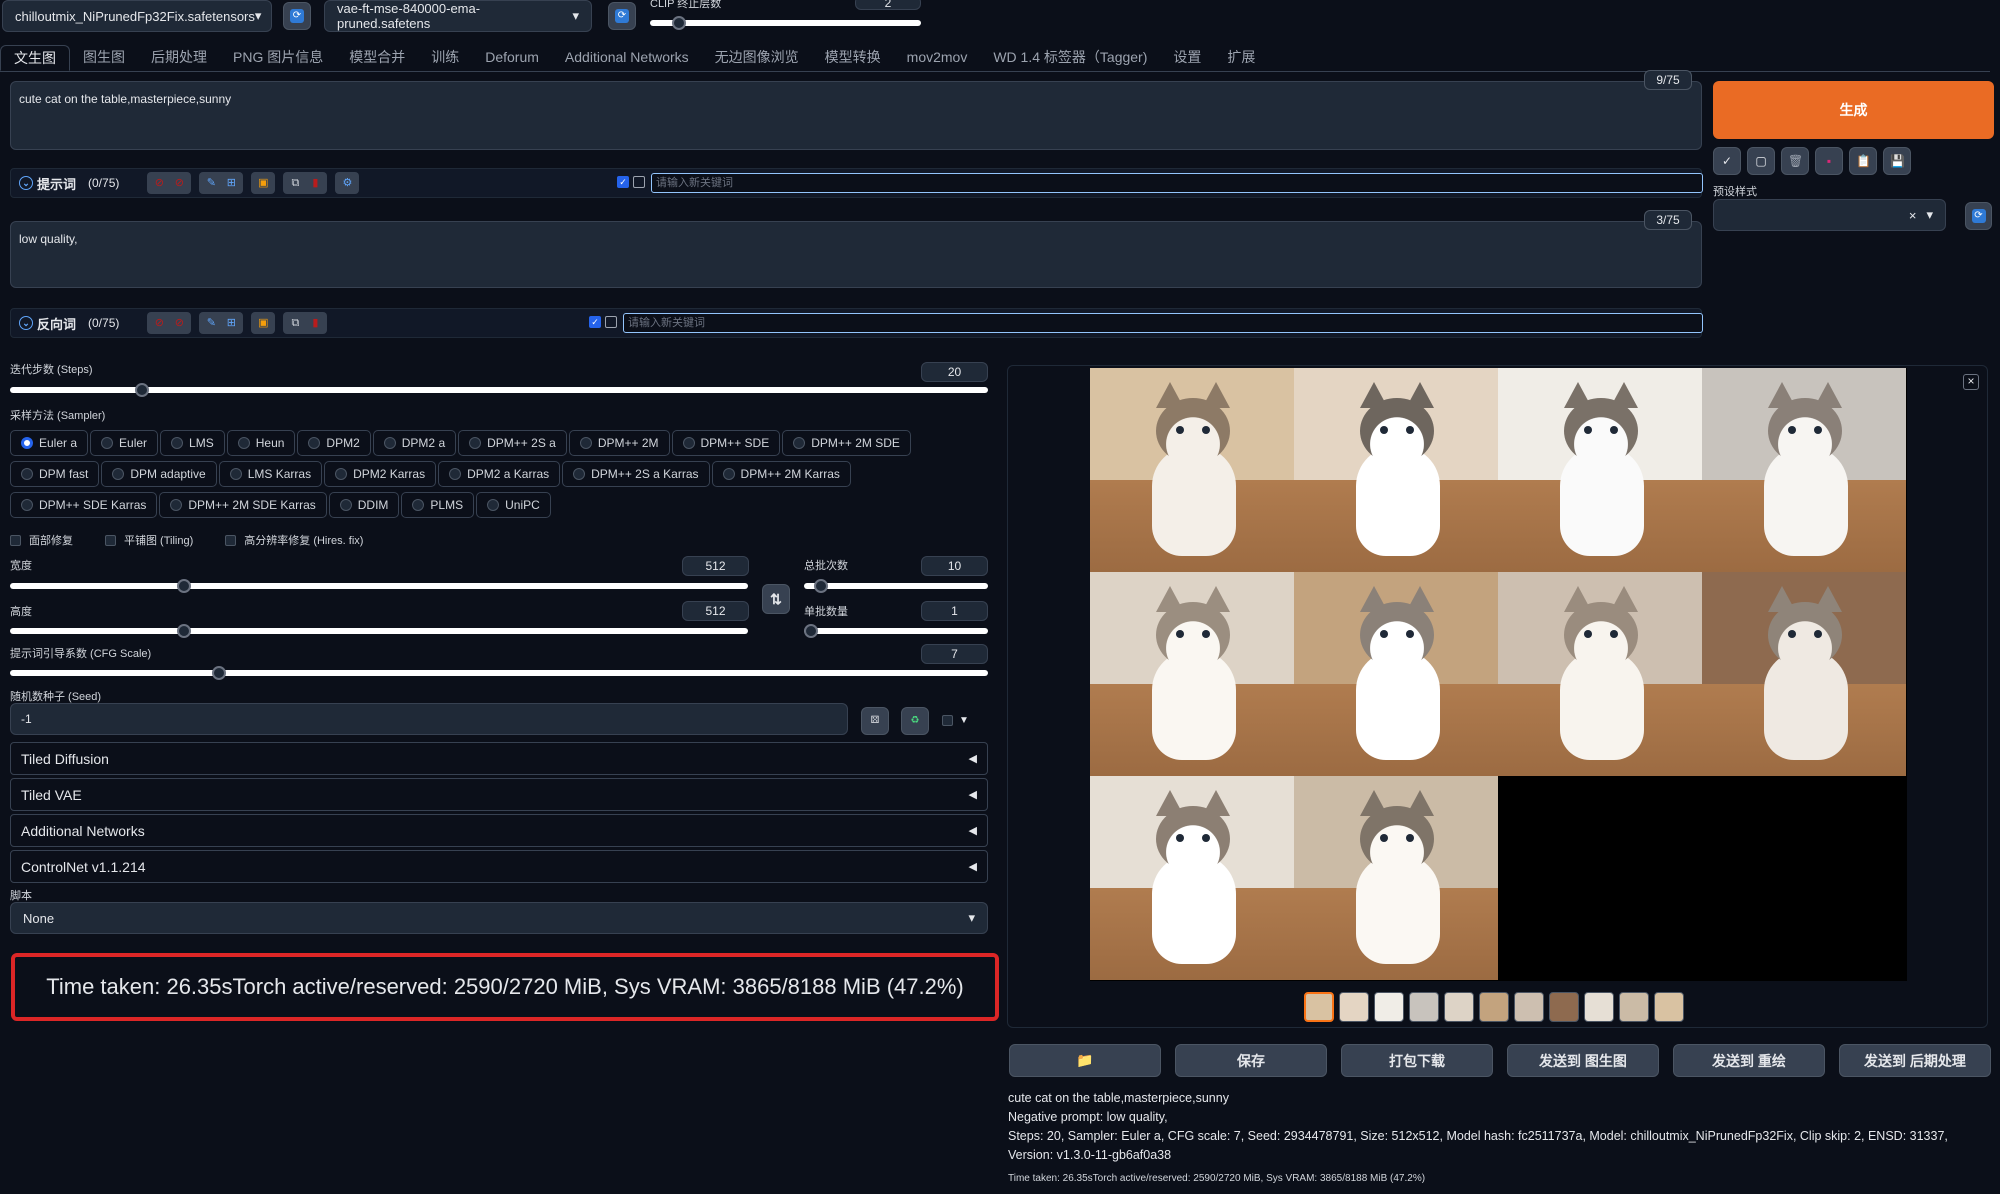  What do you see at coordinates (1853, 110) in the screenshot?
I see `generate-button: 生成` at bounding box center [1853, 110].